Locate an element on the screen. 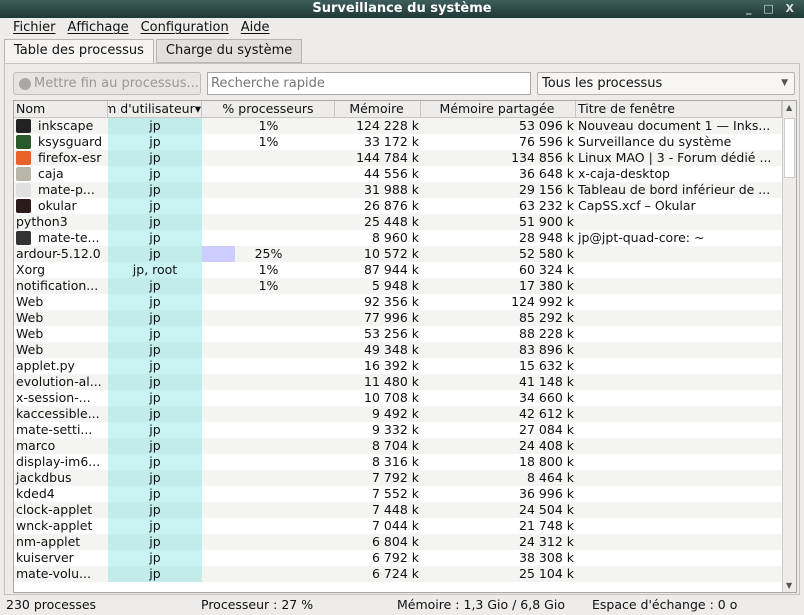 Image resolution: width=804 pixels, height=615 pixels. process-filter-select: Tous les processus ▼ is located at coordinates (666, 83).